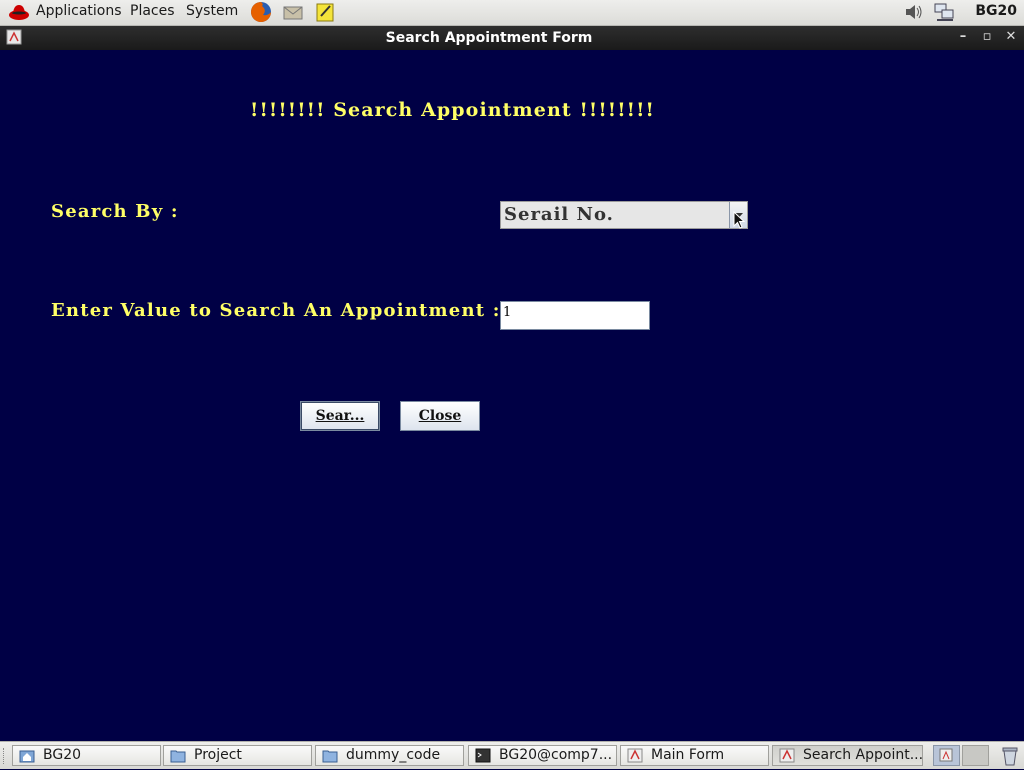  Describe the element at coordinates (489, 38) in the screenshot. I see `window-title: Search Appointment Form` at that location.